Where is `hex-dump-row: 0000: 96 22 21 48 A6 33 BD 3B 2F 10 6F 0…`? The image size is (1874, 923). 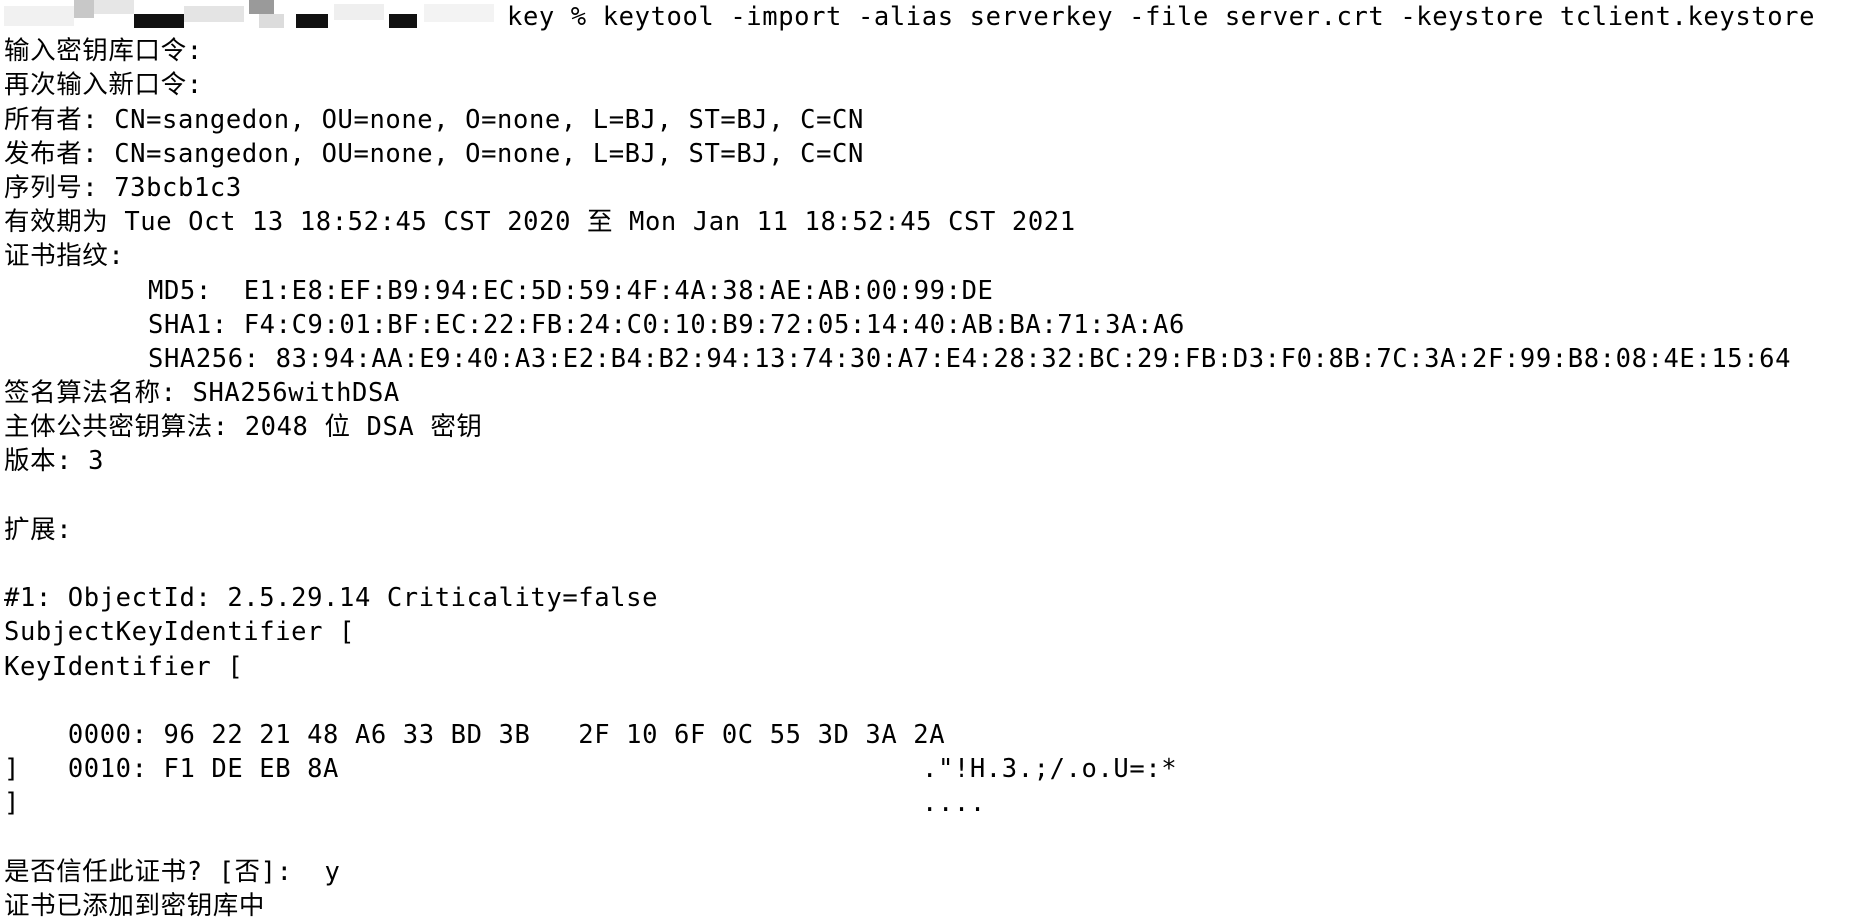 hex-dump-row: 0000: 96 22 21 48 A6 33 BD 3B 2F 10 6F 0… is located at coordinates (939, 734).